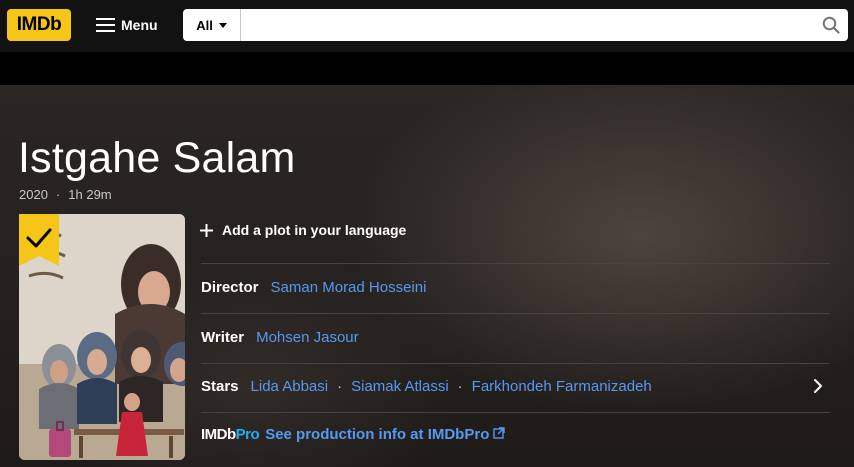  I want to click on title-meta: 2020 · 1h 29m, so click(65, 194).